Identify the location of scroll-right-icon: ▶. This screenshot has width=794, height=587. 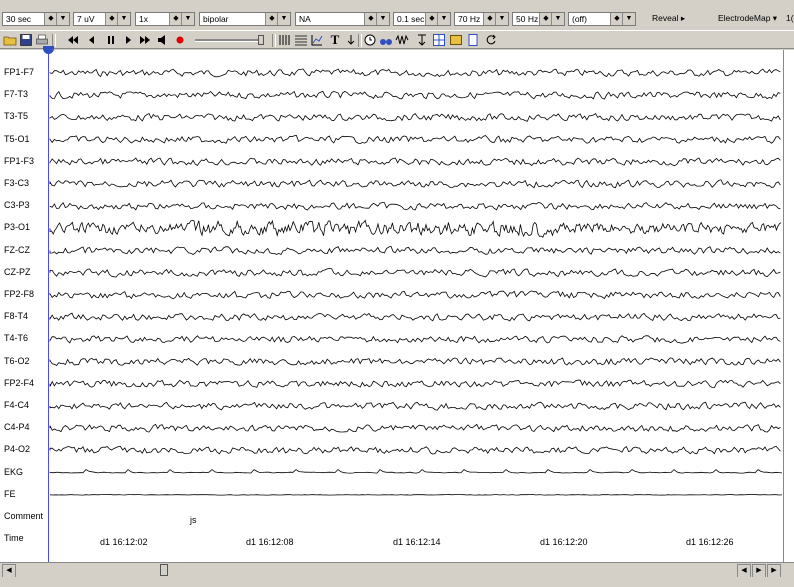
(759, 571).